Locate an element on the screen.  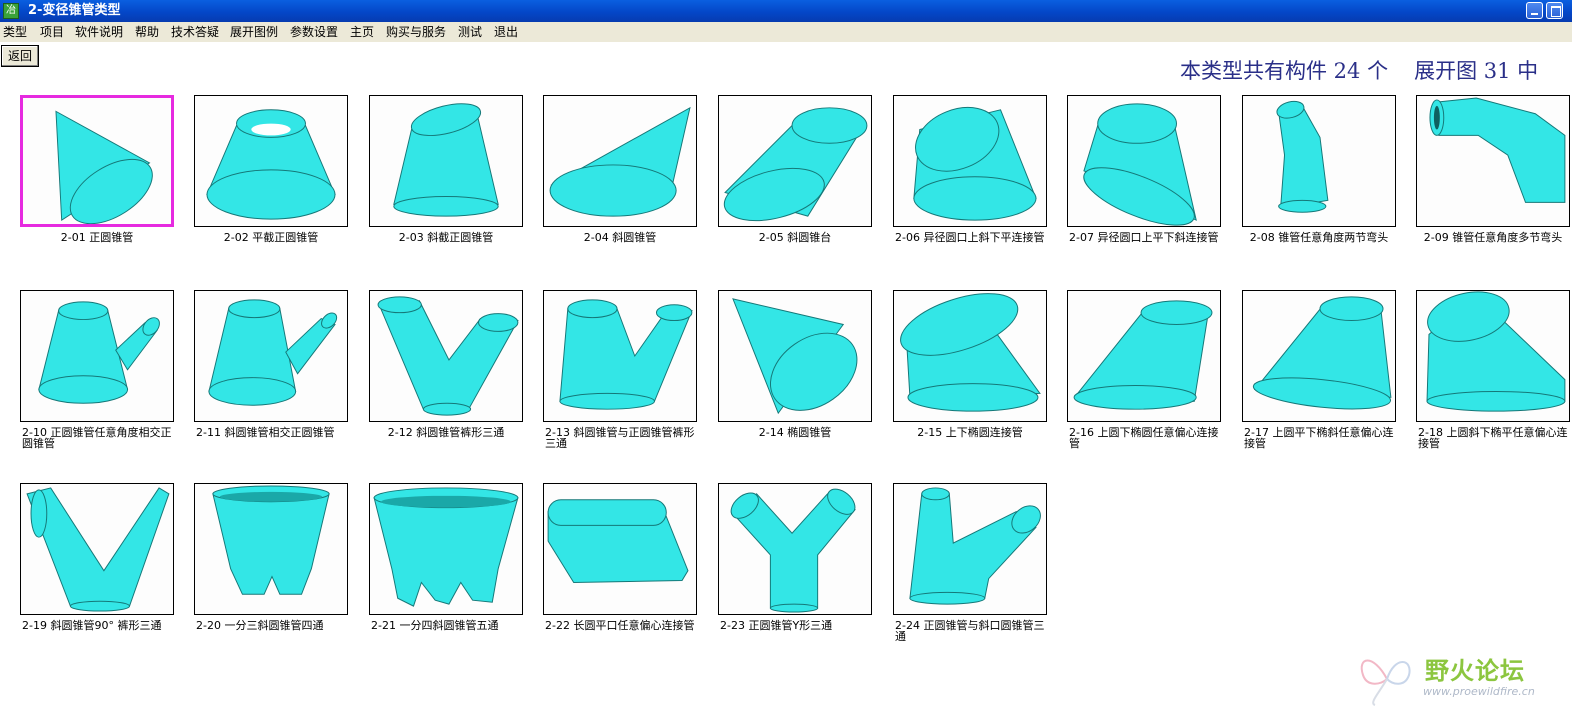
component-caption: 2-19 斜圆锥管90° 裤形三通 is located at coordinates (92, 625).